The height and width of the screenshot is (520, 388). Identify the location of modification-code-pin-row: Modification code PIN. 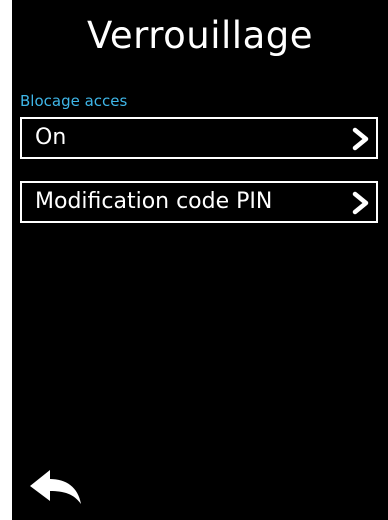
(199, 202).